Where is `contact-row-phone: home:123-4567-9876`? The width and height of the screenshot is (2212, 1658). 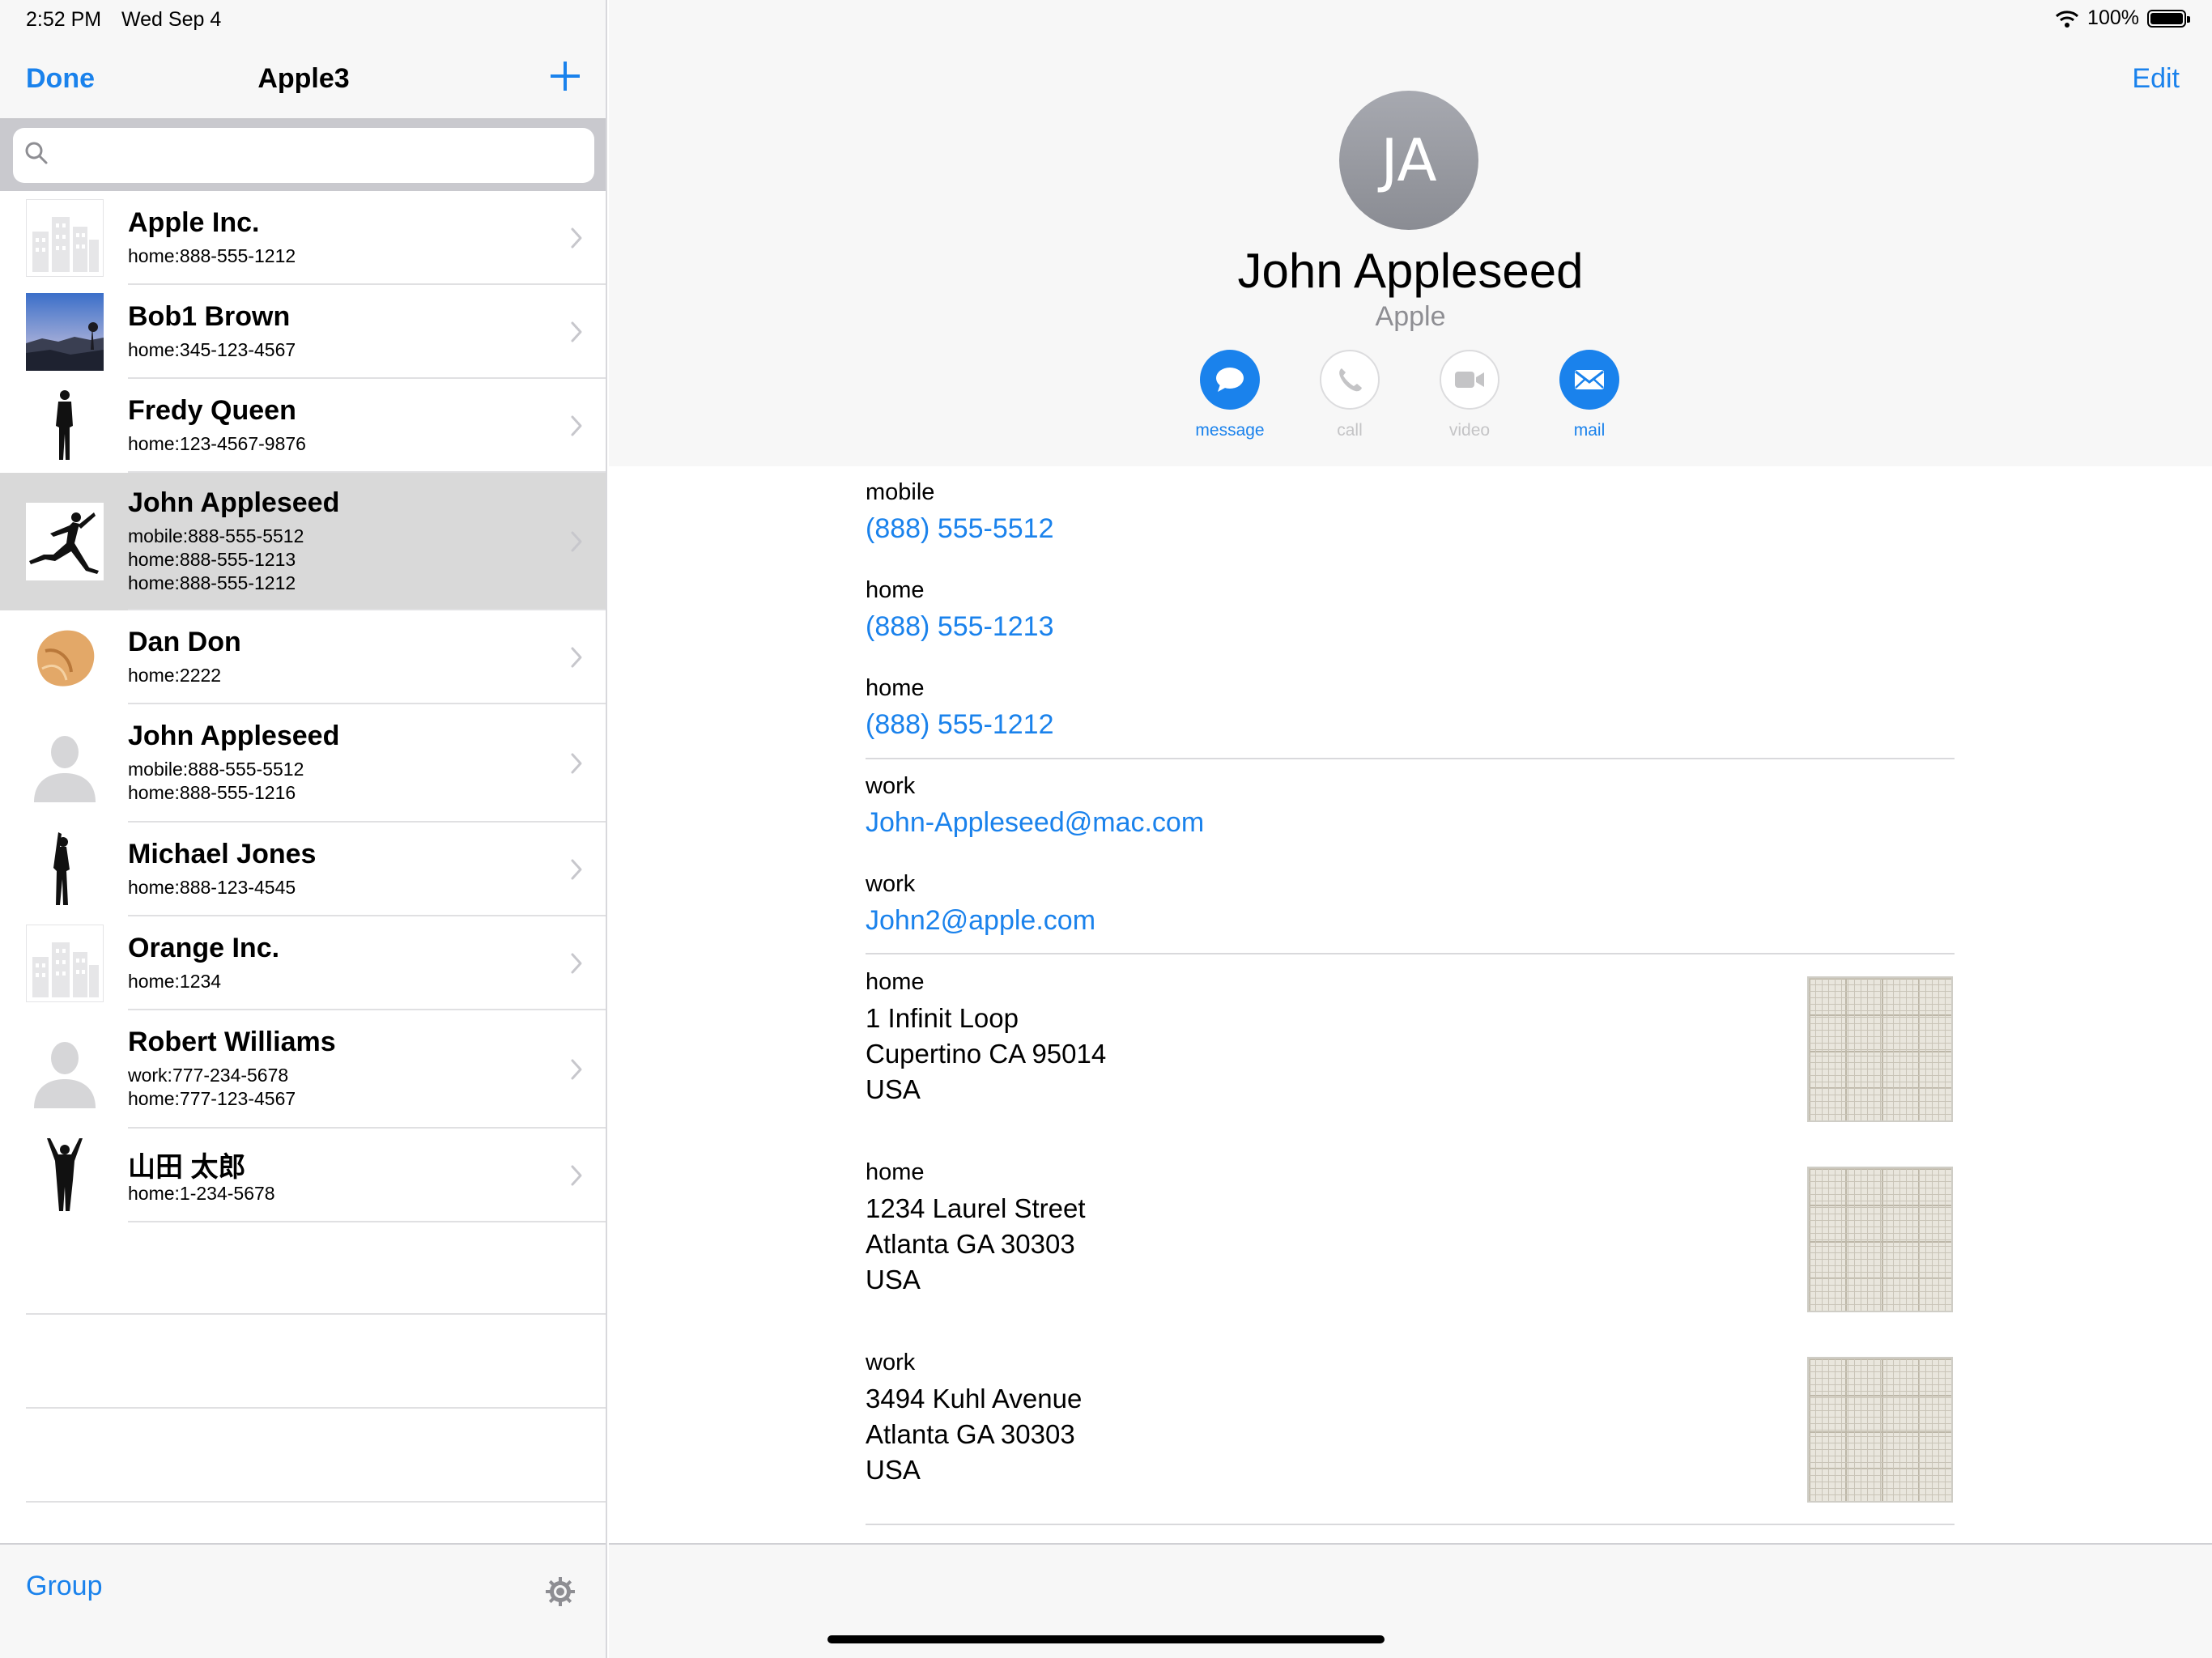
contact-row-phone: home:123-4567-9876 is located at coordinates (217, 443).